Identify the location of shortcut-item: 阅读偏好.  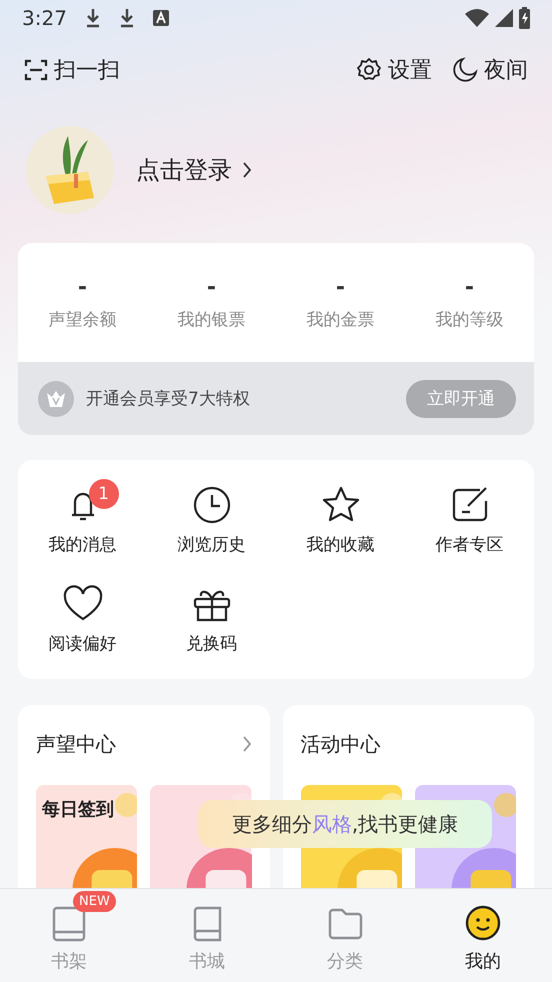
(82, 615).